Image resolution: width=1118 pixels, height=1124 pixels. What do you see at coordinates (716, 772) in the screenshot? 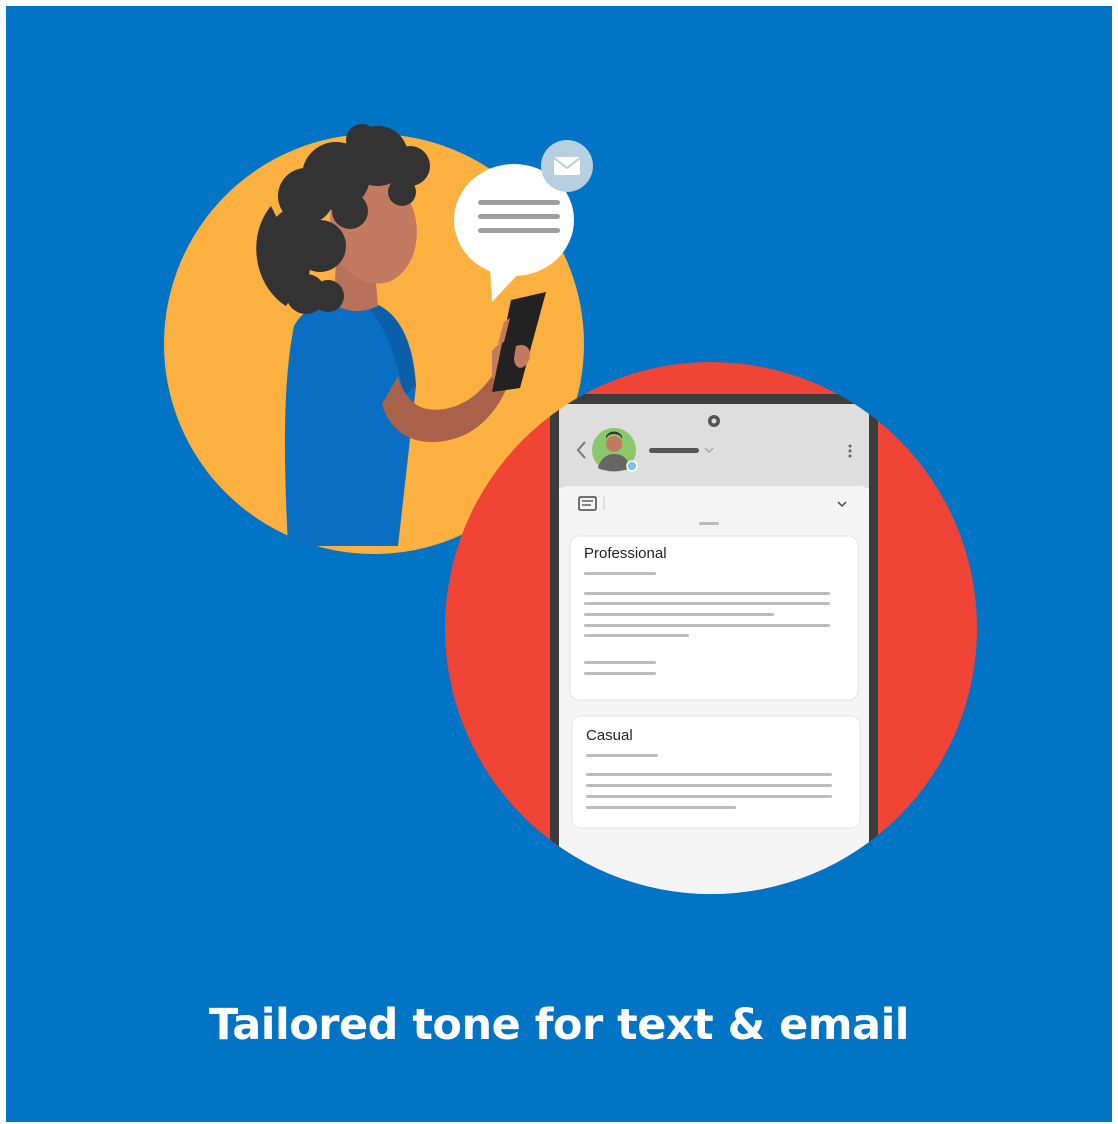
I see `tone-option-casual: Casual` at bounding box center [716, 772].